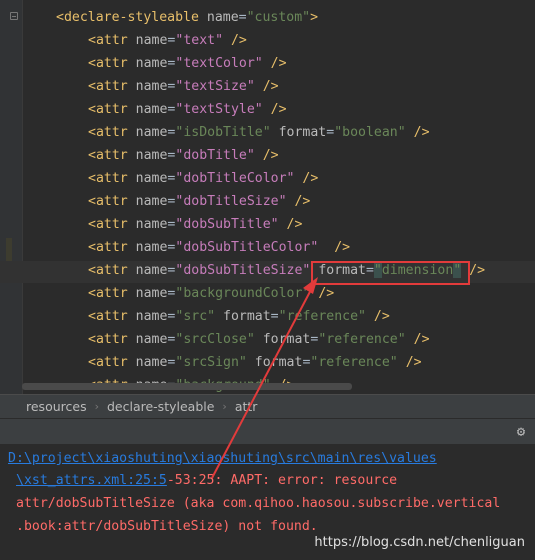 The image size is (535, 560). I want to click on annotation-arrow, so click(264, 378).